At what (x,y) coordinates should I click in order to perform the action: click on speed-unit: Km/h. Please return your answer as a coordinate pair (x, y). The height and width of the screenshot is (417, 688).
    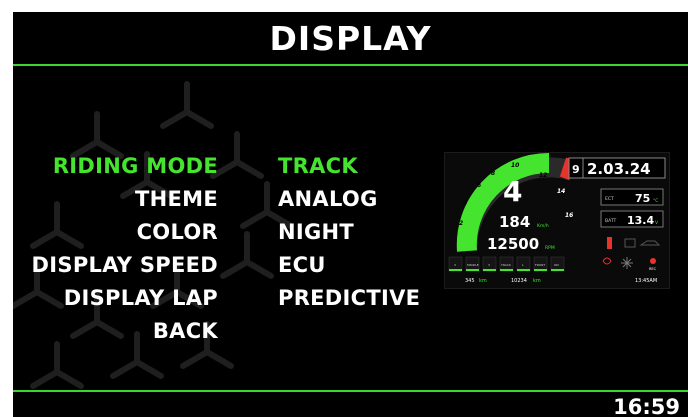
    Looking at the image, I should click on (543, 226).